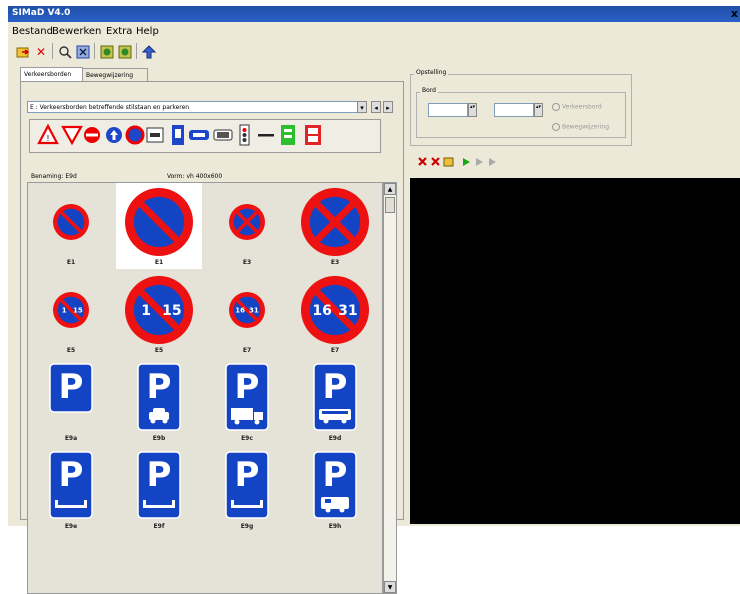 Image resolution: width=740 pixels, height=594 pixels. What do you see at coordinates (390, 388) in the screenshot?
I see `grid-scrollbar: ▲ ▼` at bounding box center [390, 388].